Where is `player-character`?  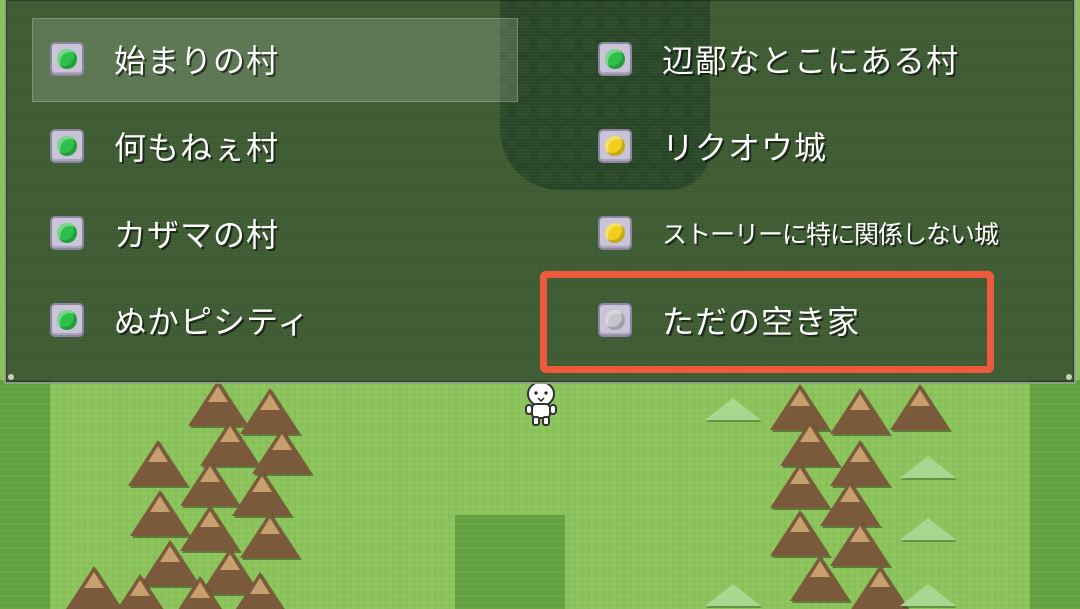
player-character is located at coordinates (541, 403).